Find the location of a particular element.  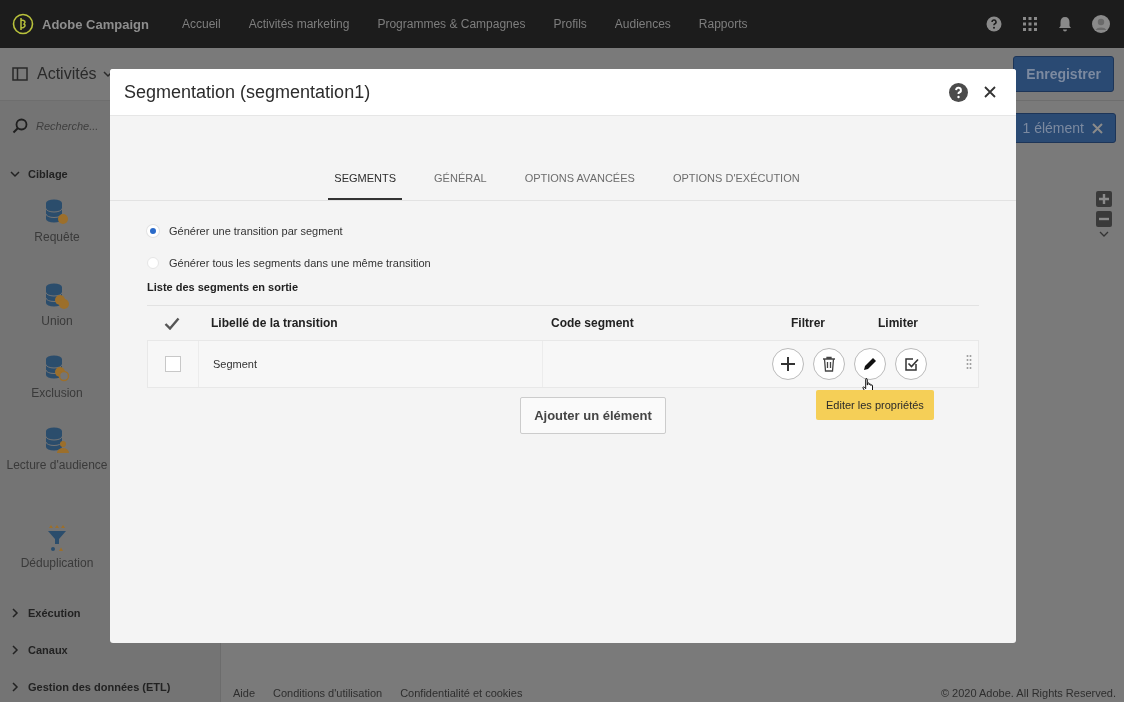

tab: GÉNÉRAL is located at coordinates (460, 183).